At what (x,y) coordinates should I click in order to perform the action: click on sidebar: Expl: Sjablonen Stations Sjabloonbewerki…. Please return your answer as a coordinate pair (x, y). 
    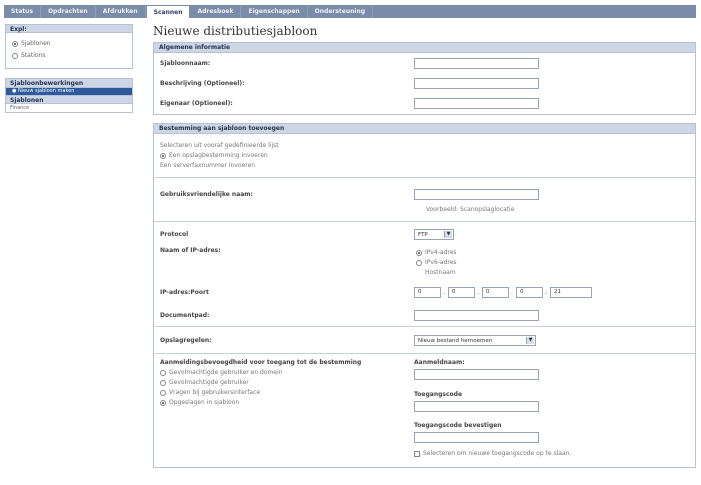
    Looking at the image, I should click on (69, 68).